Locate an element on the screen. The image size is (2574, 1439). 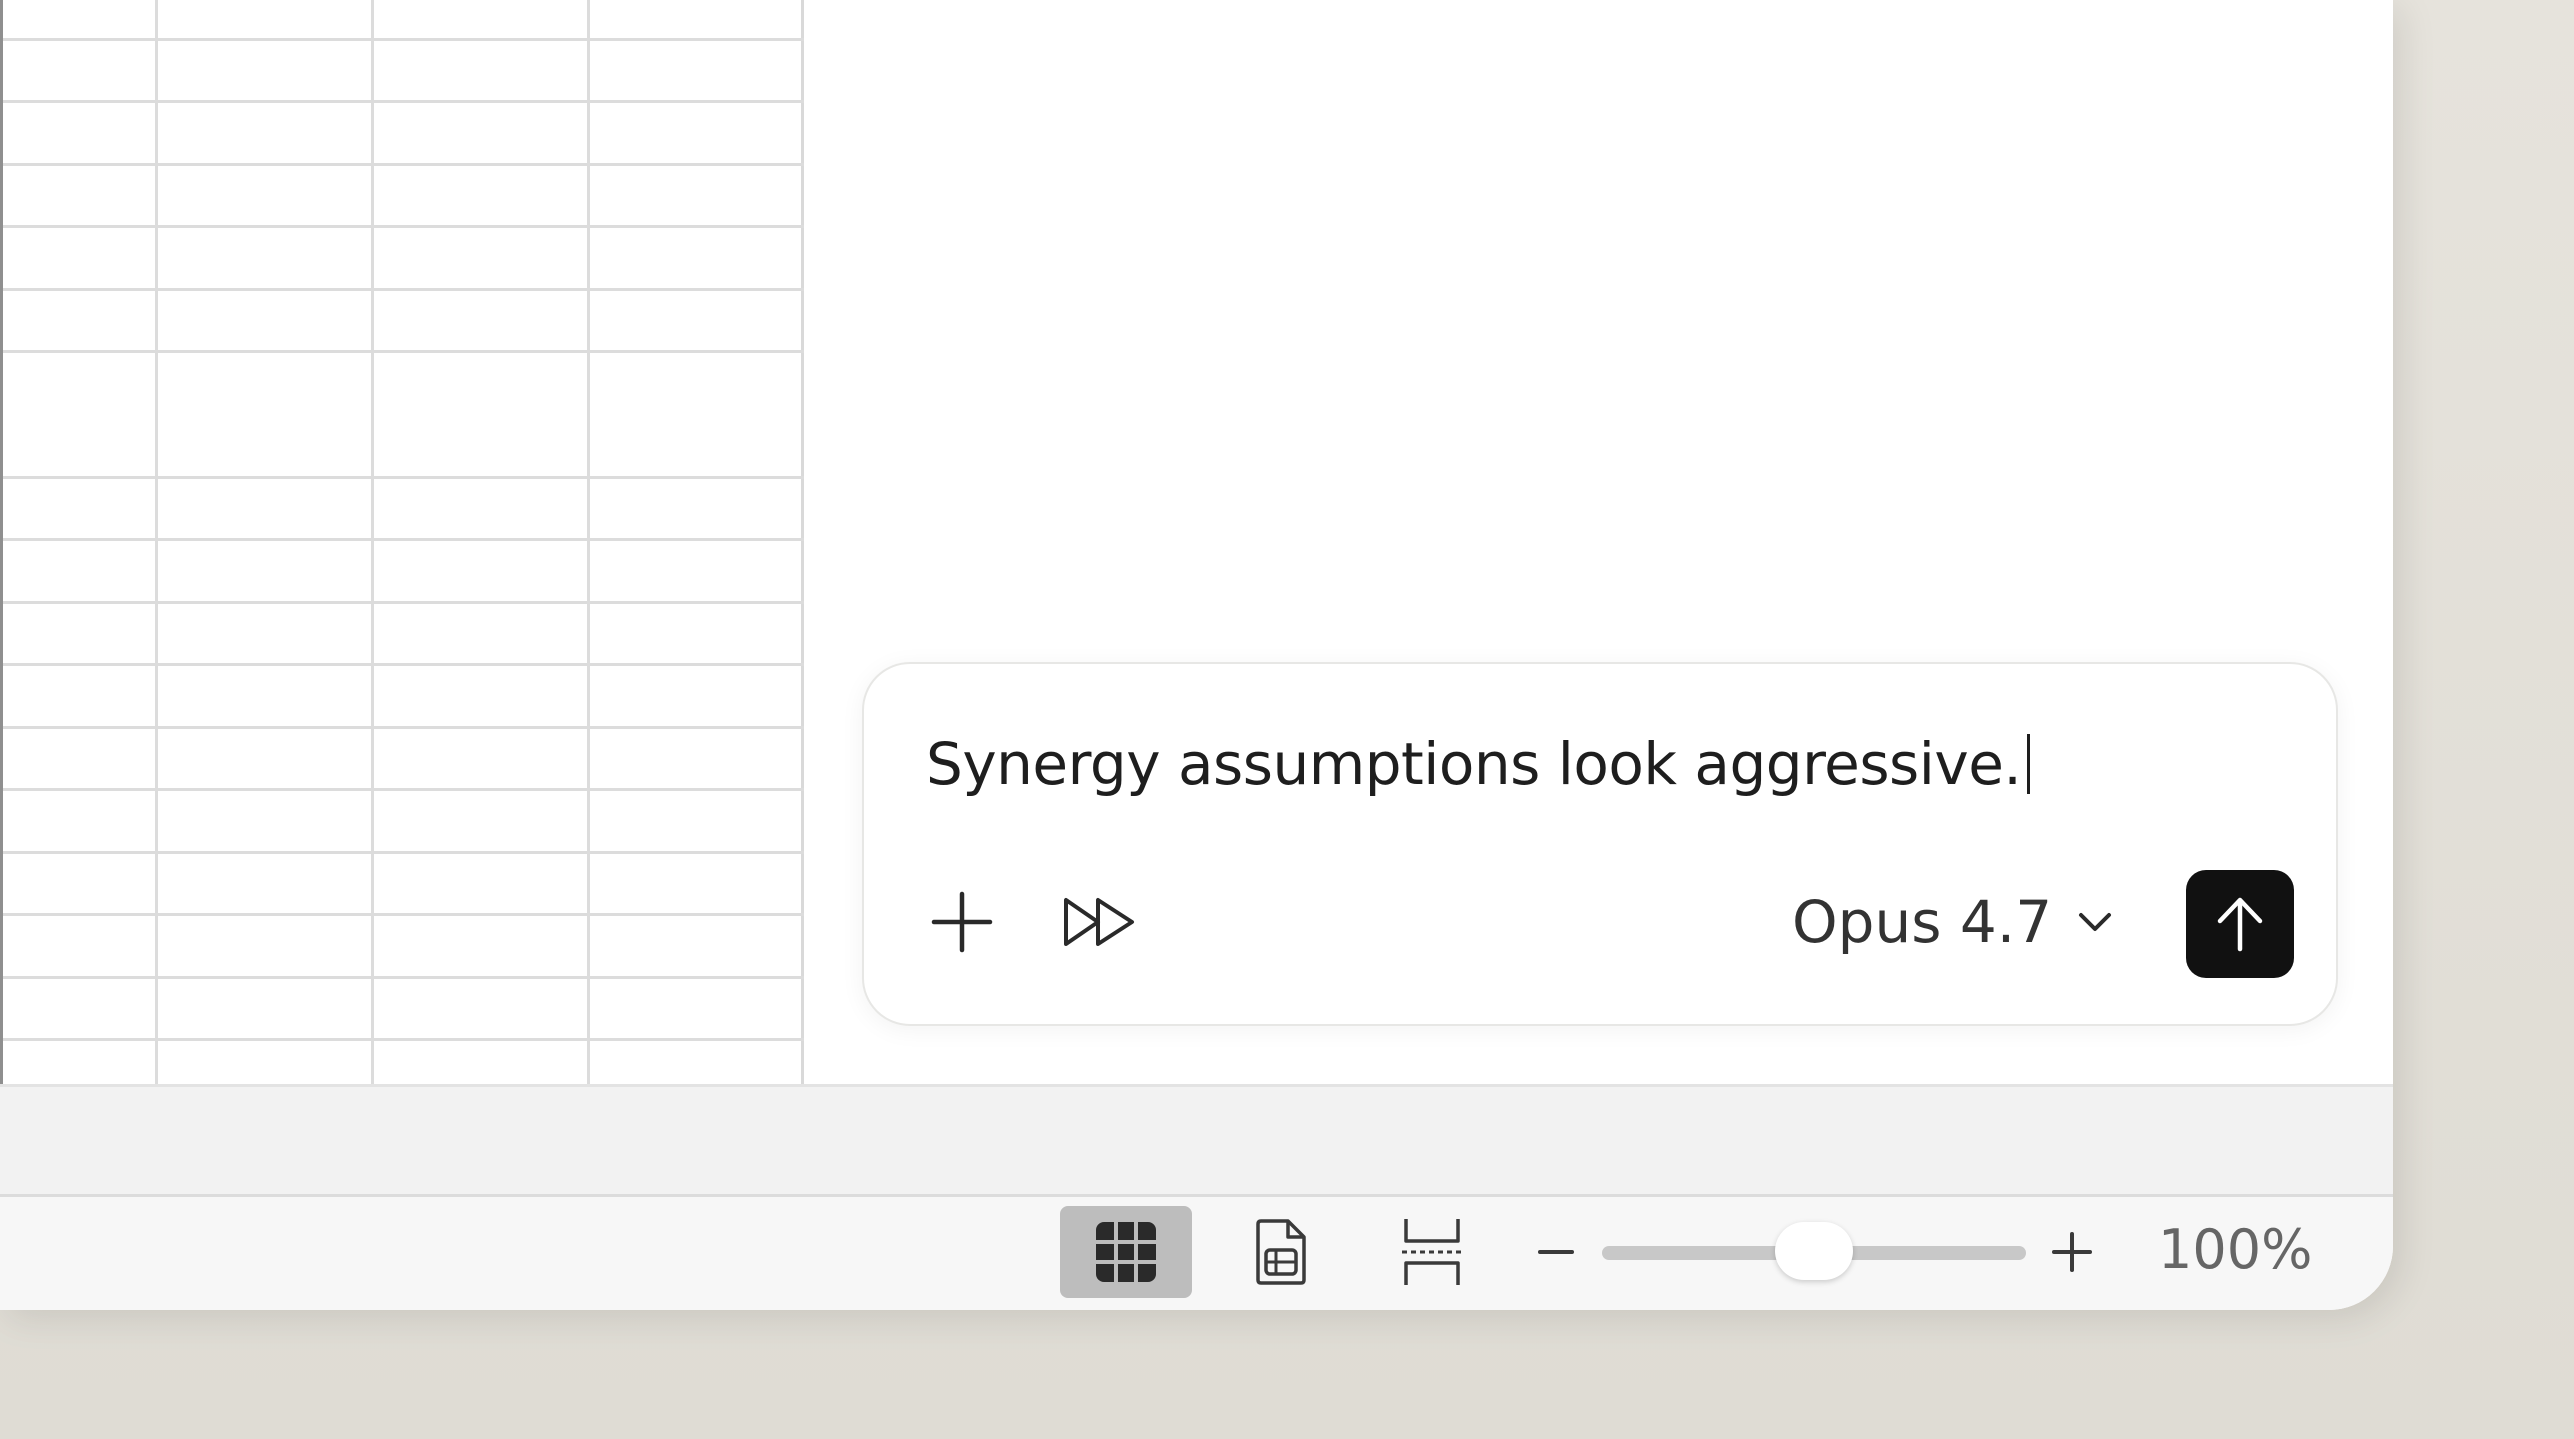
zoom-in-button is located at coordinates (2072, 1252).